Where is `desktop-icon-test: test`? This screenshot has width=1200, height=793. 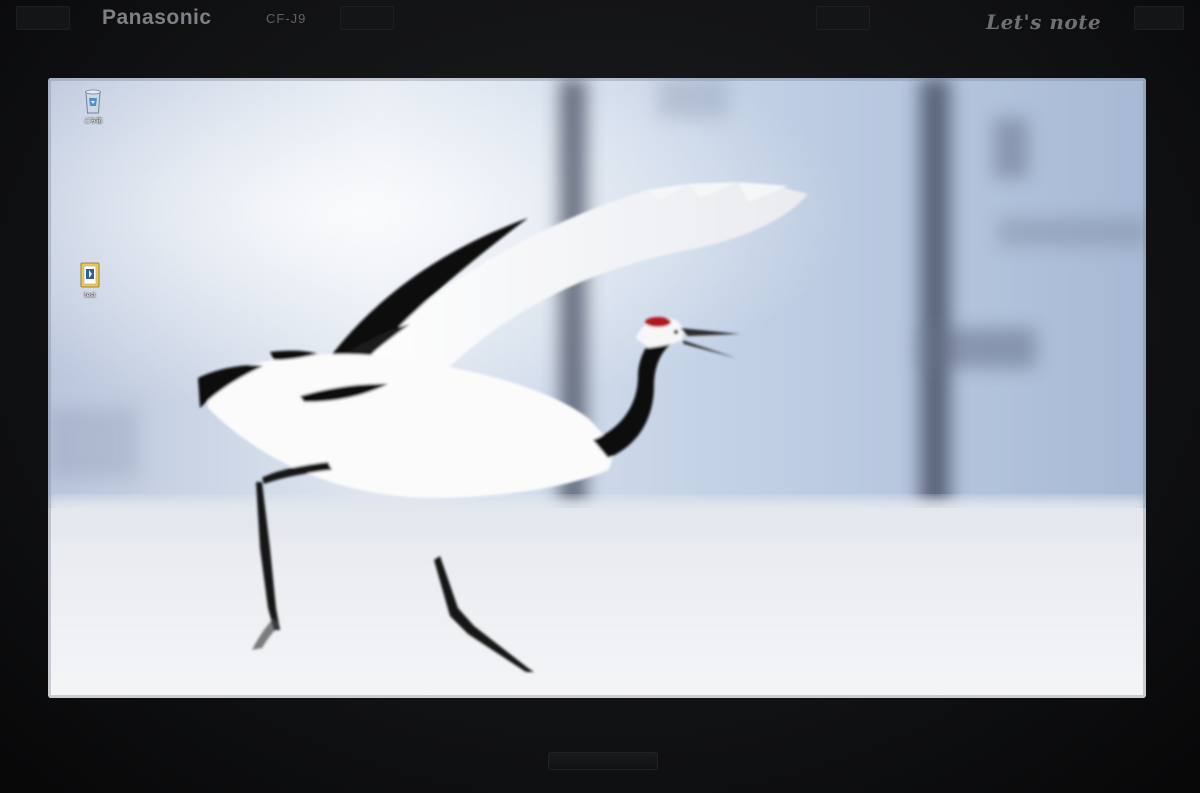 desktop-icon-test: test is located at coordinates (90, 279).